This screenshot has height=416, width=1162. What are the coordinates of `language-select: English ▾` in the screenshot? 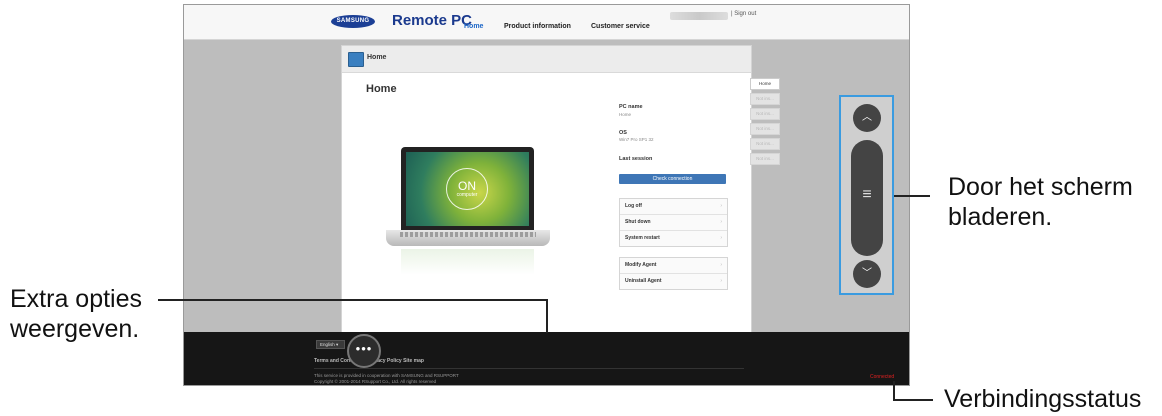 It's located at (330, 344).